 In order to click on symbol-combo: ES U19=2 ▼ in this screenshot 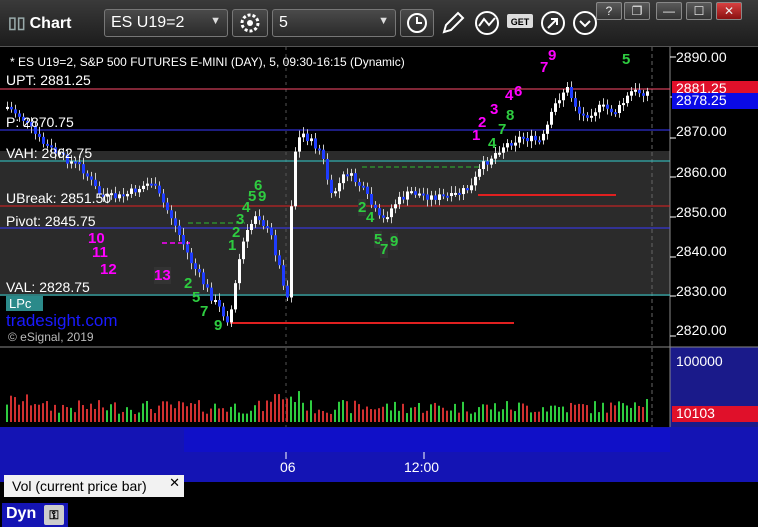, I will do `click(166, 23)`.